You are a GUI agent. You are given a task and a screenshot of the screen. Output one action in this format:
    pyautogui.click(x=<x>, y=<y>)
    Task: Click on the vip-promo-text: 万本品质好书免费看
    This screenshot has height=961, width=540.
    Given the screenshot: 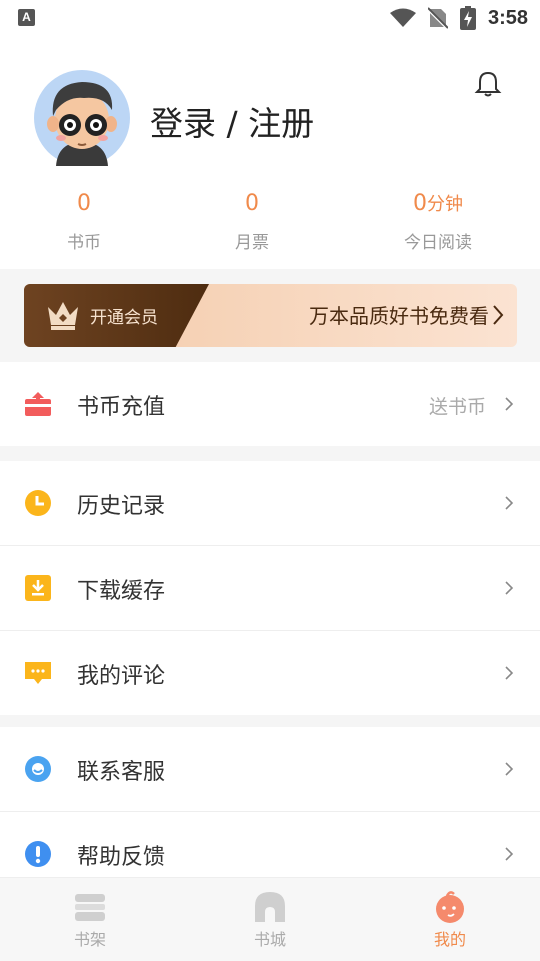 What is the action you would take?
    pyautogui.click(x=399, y=316)
    